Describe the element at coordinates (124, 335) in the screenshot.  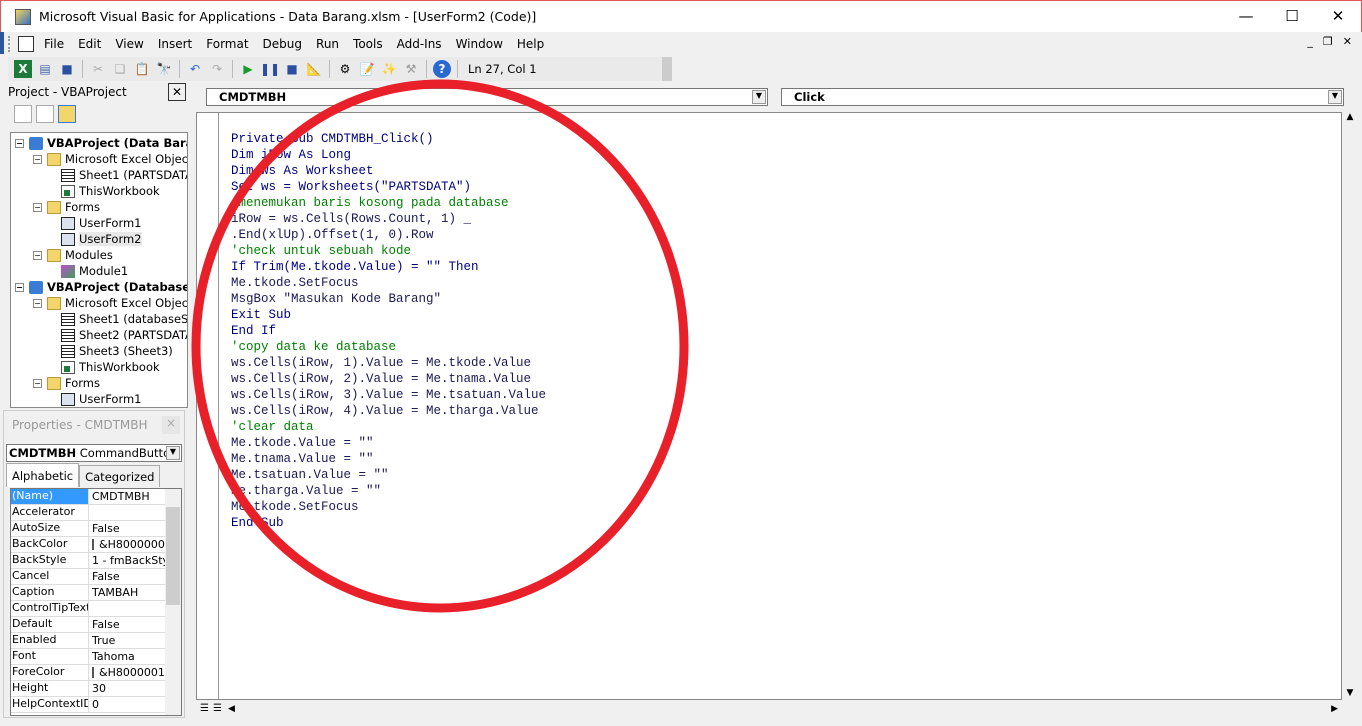
I see `tree-item: Sheet2 (PARTSDATA)` at that location.